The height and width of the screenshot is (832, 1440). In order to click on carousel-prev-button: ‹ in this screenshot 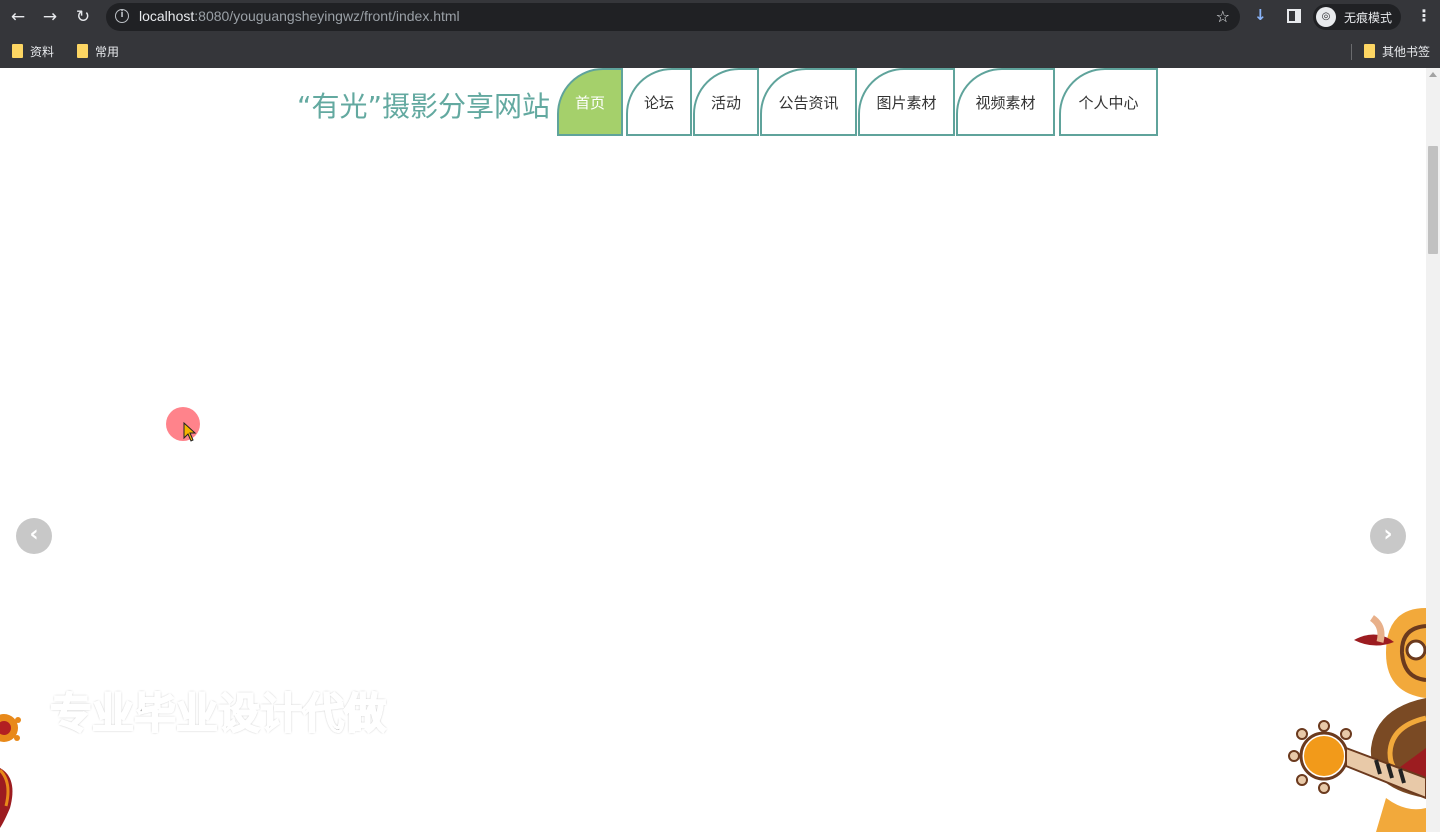, I will do `click(34, 536)`.